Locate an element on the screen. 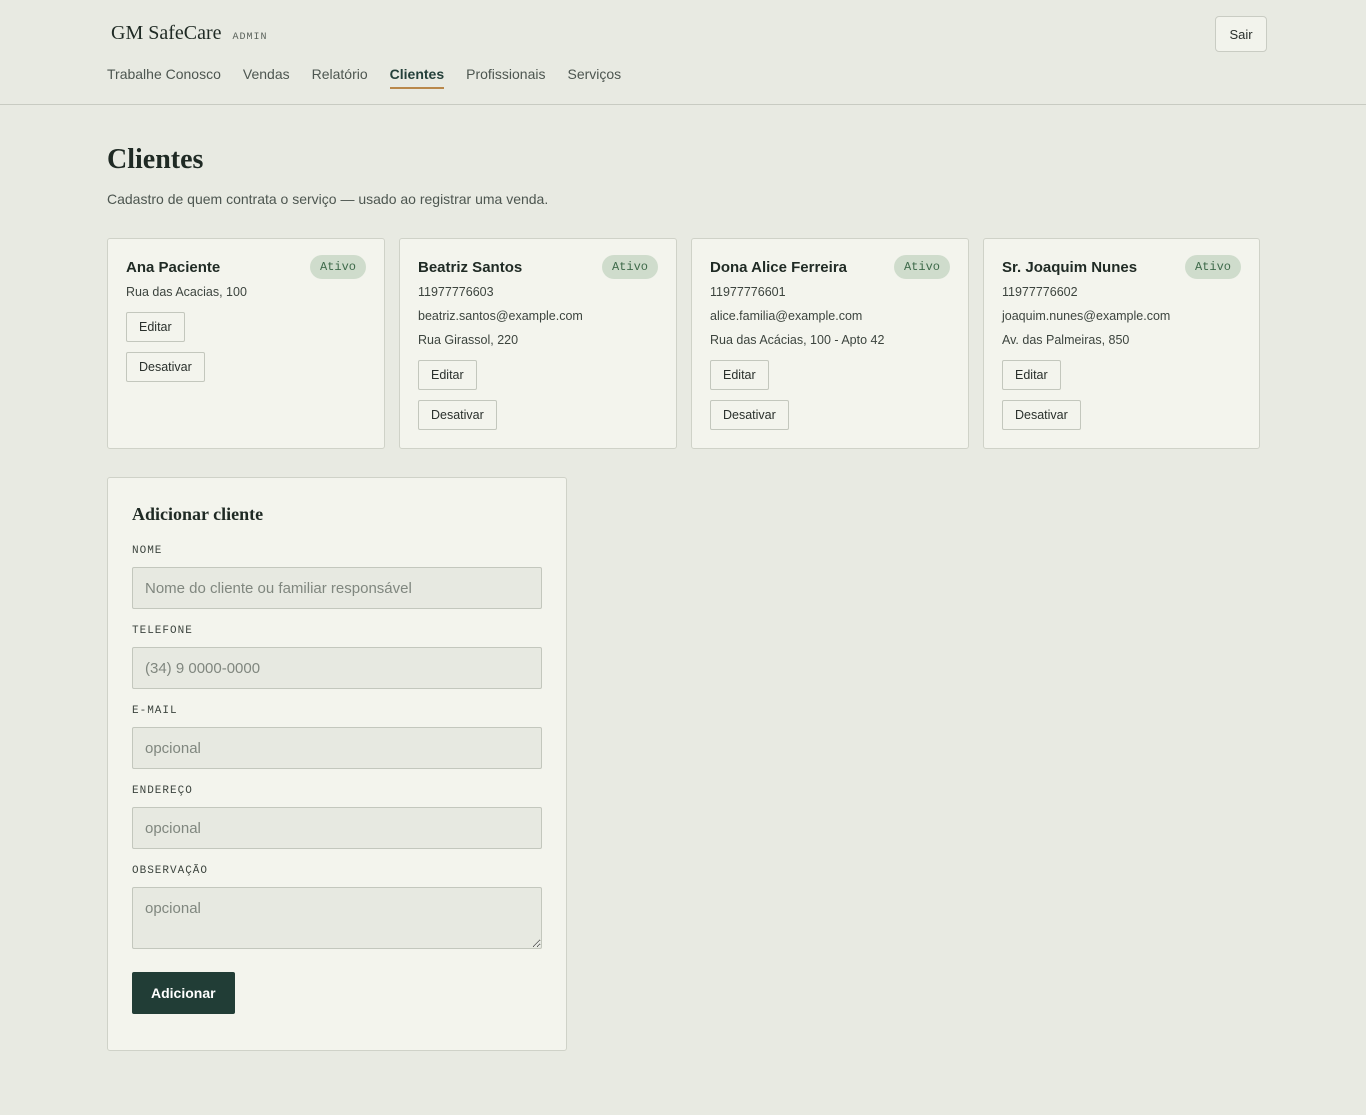 The height and width of the screenshot is (1115, 1366). email-label: E-MAIL is located at coordinates (155, 711).